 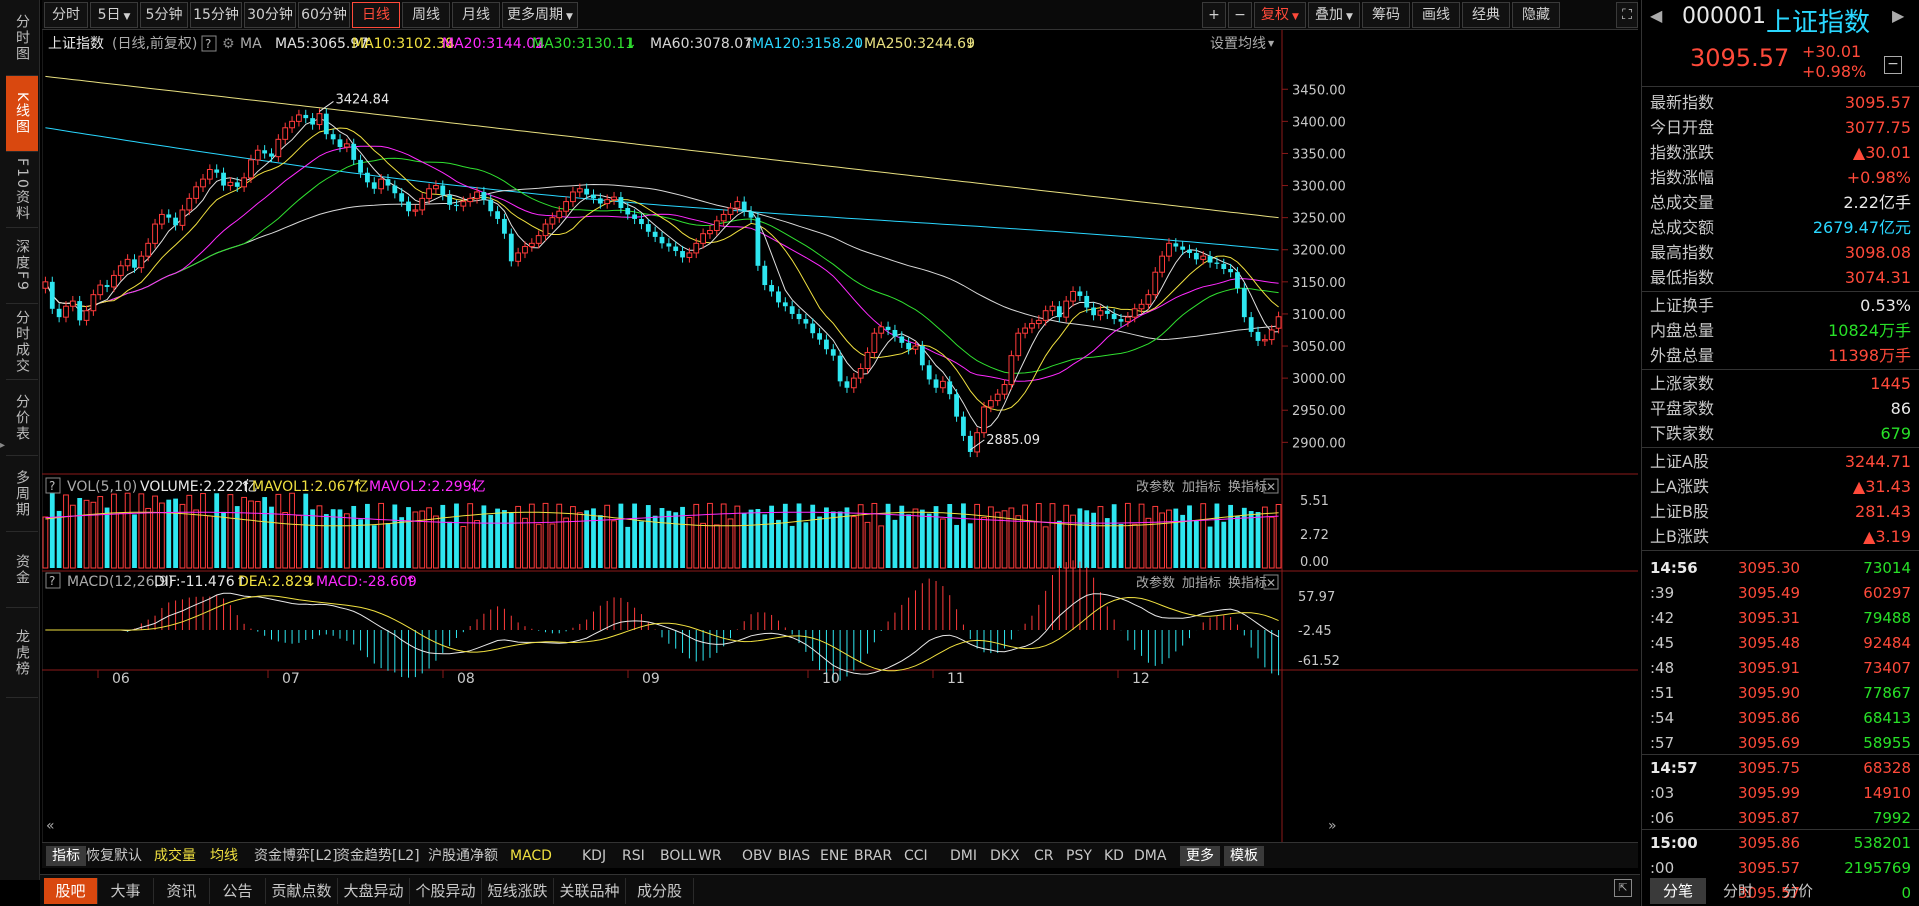 I want to click on toolbar-btn-2: 复权 ▼, so click(x=1280, y=15).